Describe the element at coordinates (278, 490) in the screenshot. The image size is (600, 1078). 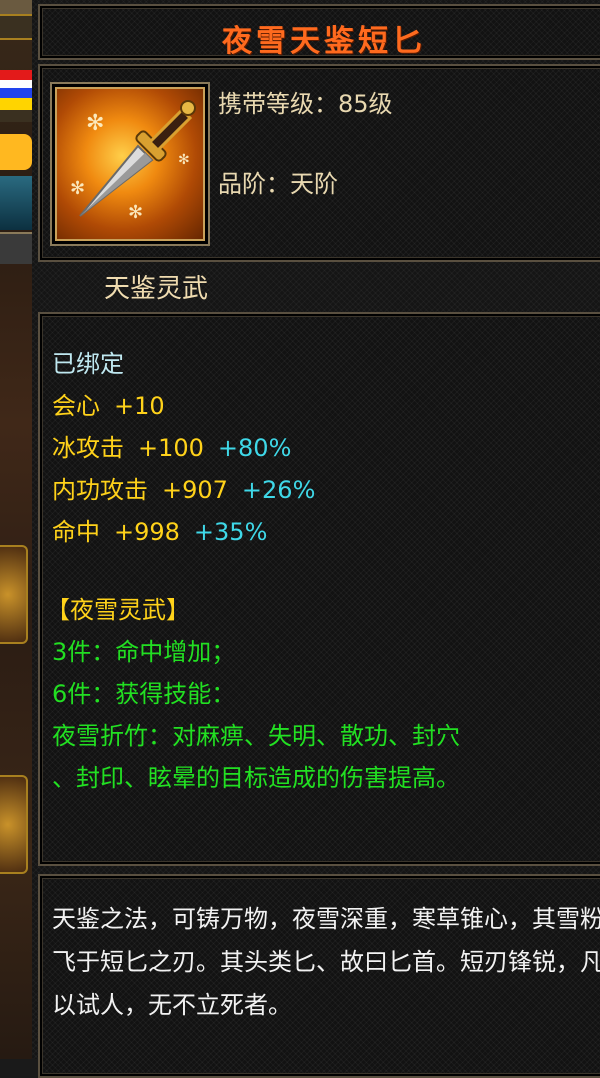
I see `stat-bonus: +26%` at that location.